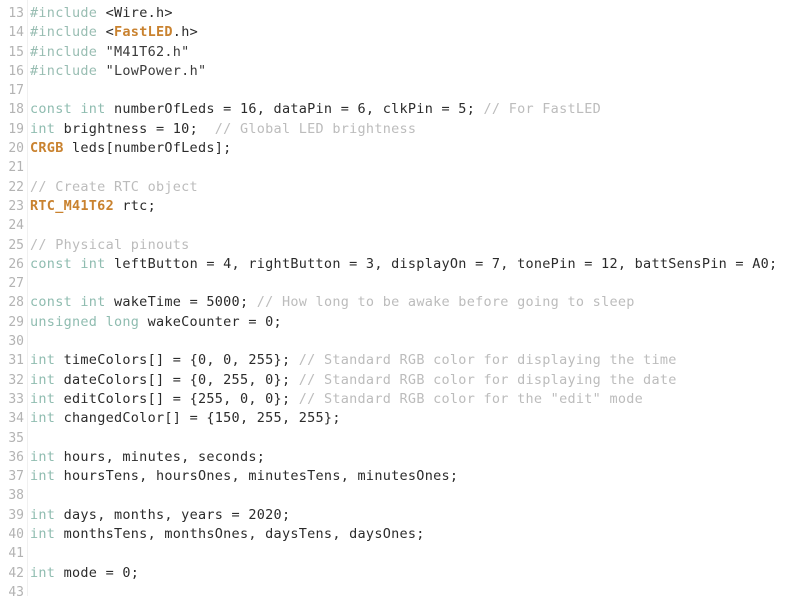 This screenshot has height=602, width=800. What do you see at coordinates (16, 399) in the screenshot?
I see `line-number: 33` at bounding box center [16, 399].